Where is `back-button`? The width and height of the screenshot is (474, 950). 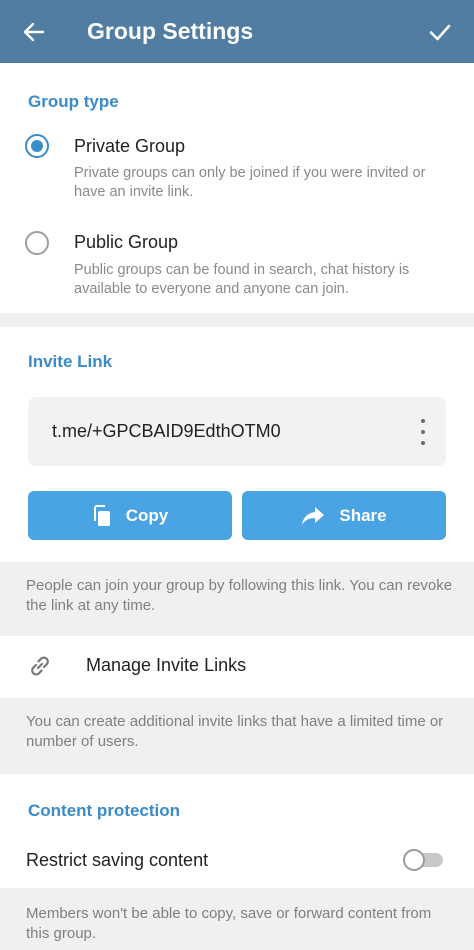 back-button is located at coordinates (34, 32).